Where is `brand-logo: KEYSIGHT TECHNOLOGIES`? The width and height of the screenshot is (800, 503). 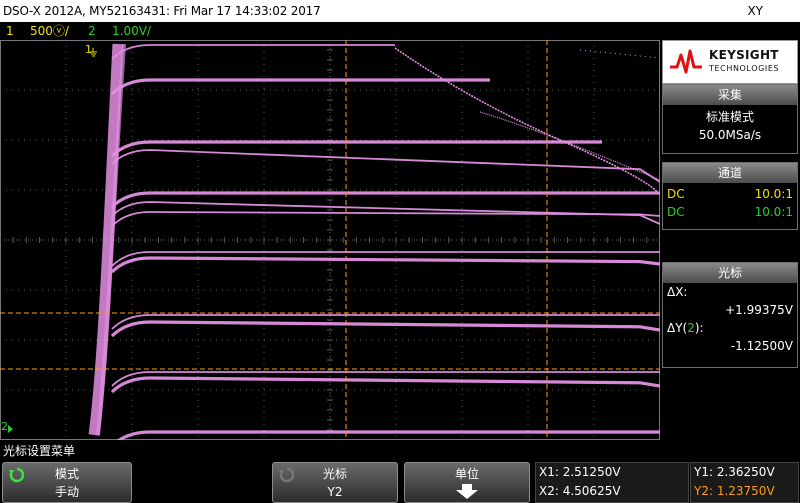
brand-logo: KEYSIGHT TECHNOLOGIES is located at coordinates (730, 62).